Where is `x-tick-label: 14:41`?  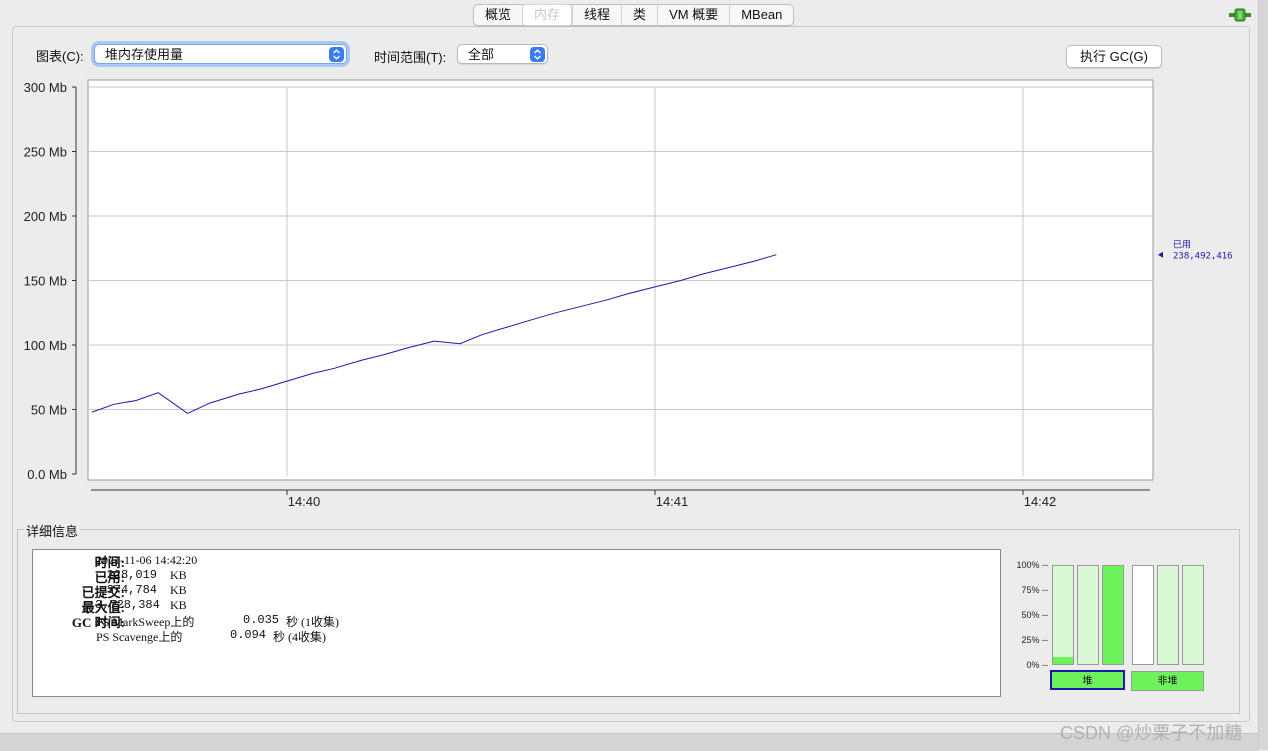
x-tick-label: 14:41 is located at coordinates (672, 501).